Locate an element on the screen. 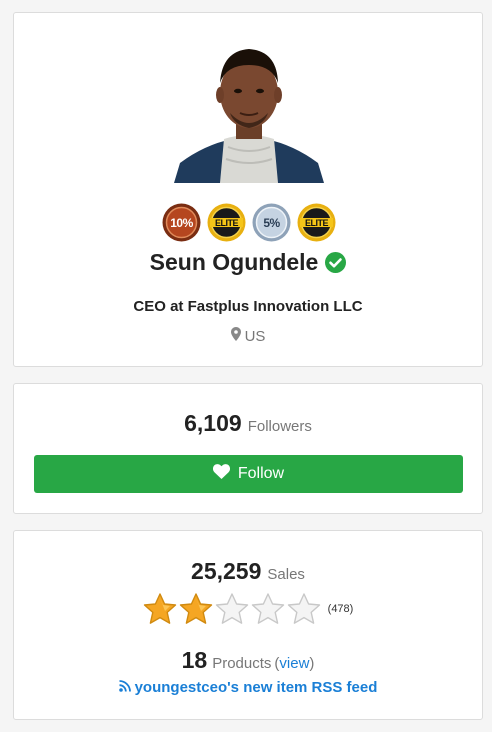 This screenshot has height=732, width=492. view-paren-close: ) is located at coordinates (312, 663).